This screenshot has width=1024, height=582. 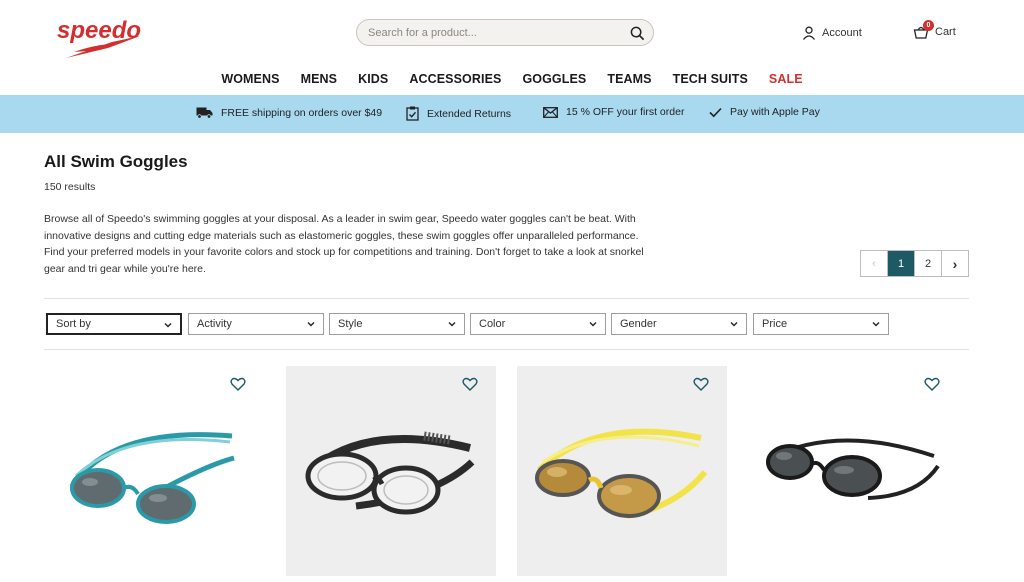 I want to click on benefit-label: FREE shipping on orders over $49, so click(x=302, y=112).